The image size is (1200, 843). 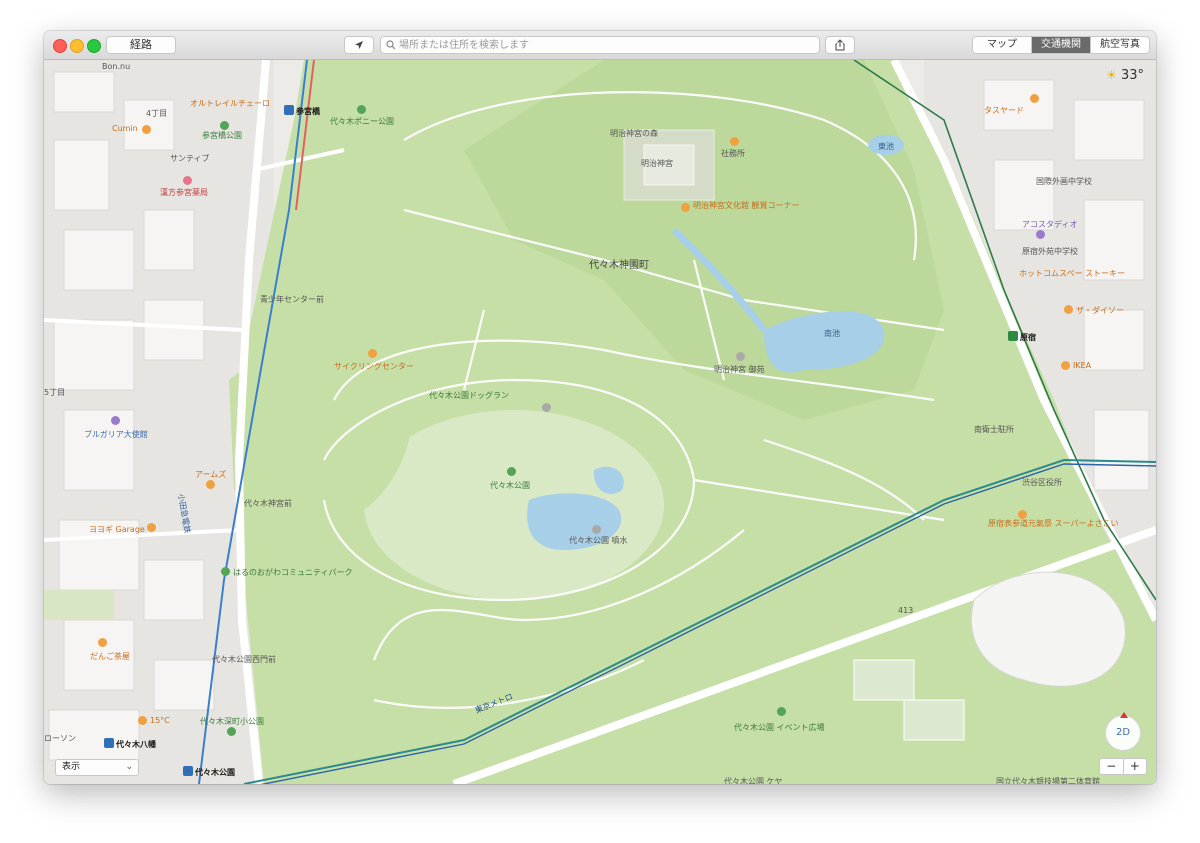 What do you see at coordinates (1120, 45) in the screenshot?
I see `mode-satellite-tab: 航空写真` at bounding box center [1120, 45].